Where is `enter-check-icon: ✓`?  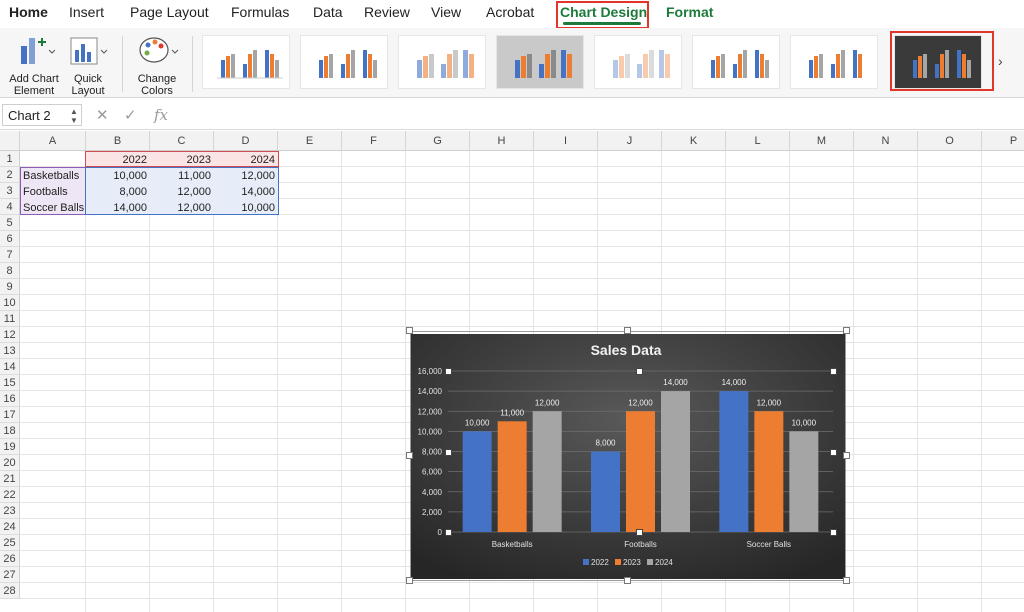
enter-check-icon: ✓ is located at coordinates (130, 115).